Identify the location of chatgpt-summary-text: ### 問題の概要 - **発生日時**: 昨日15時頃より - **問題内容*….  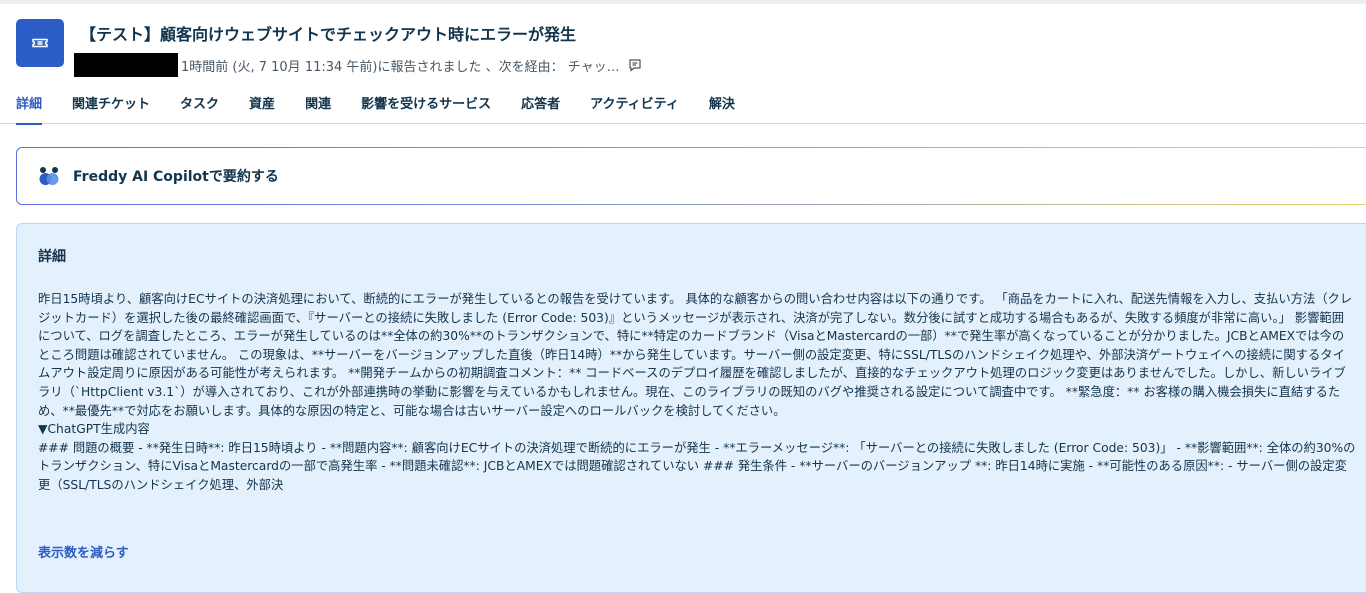
(697, 466).